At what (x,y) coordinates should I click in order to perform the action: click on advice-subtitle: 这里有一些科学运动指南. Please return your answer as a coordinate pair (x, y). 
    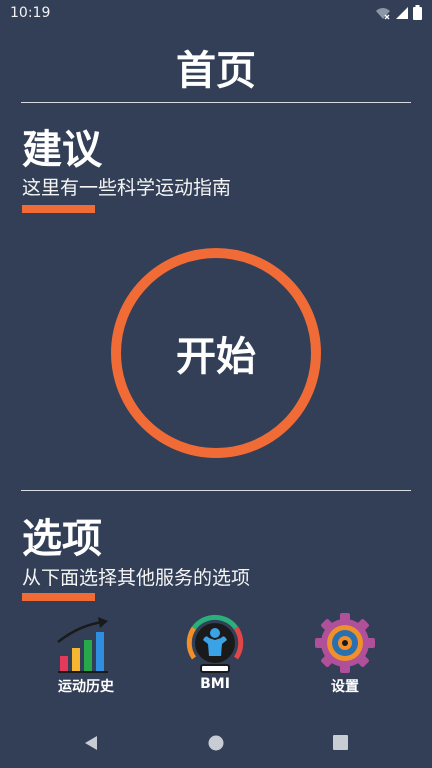
    Looking at the image, I should click on (127, 188).